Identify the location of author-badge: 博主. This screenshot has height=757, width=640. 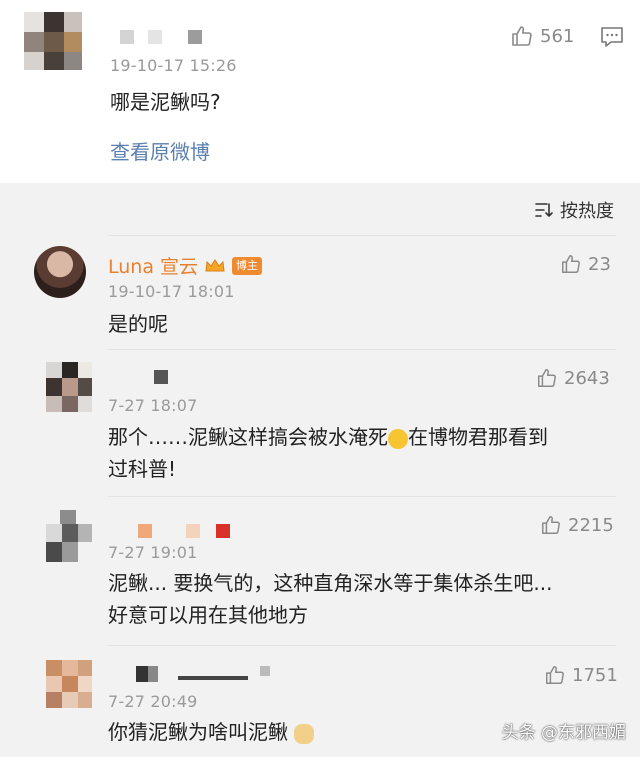
(247, 265).